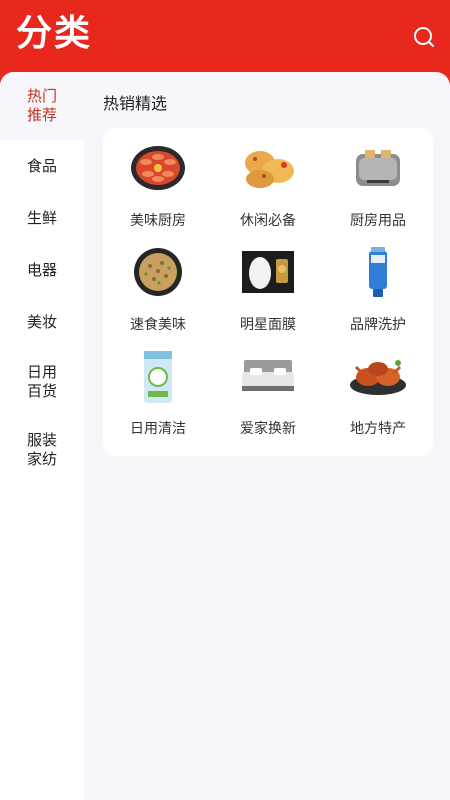  I want to click on category-item: 速食美味, so click(158, 296).